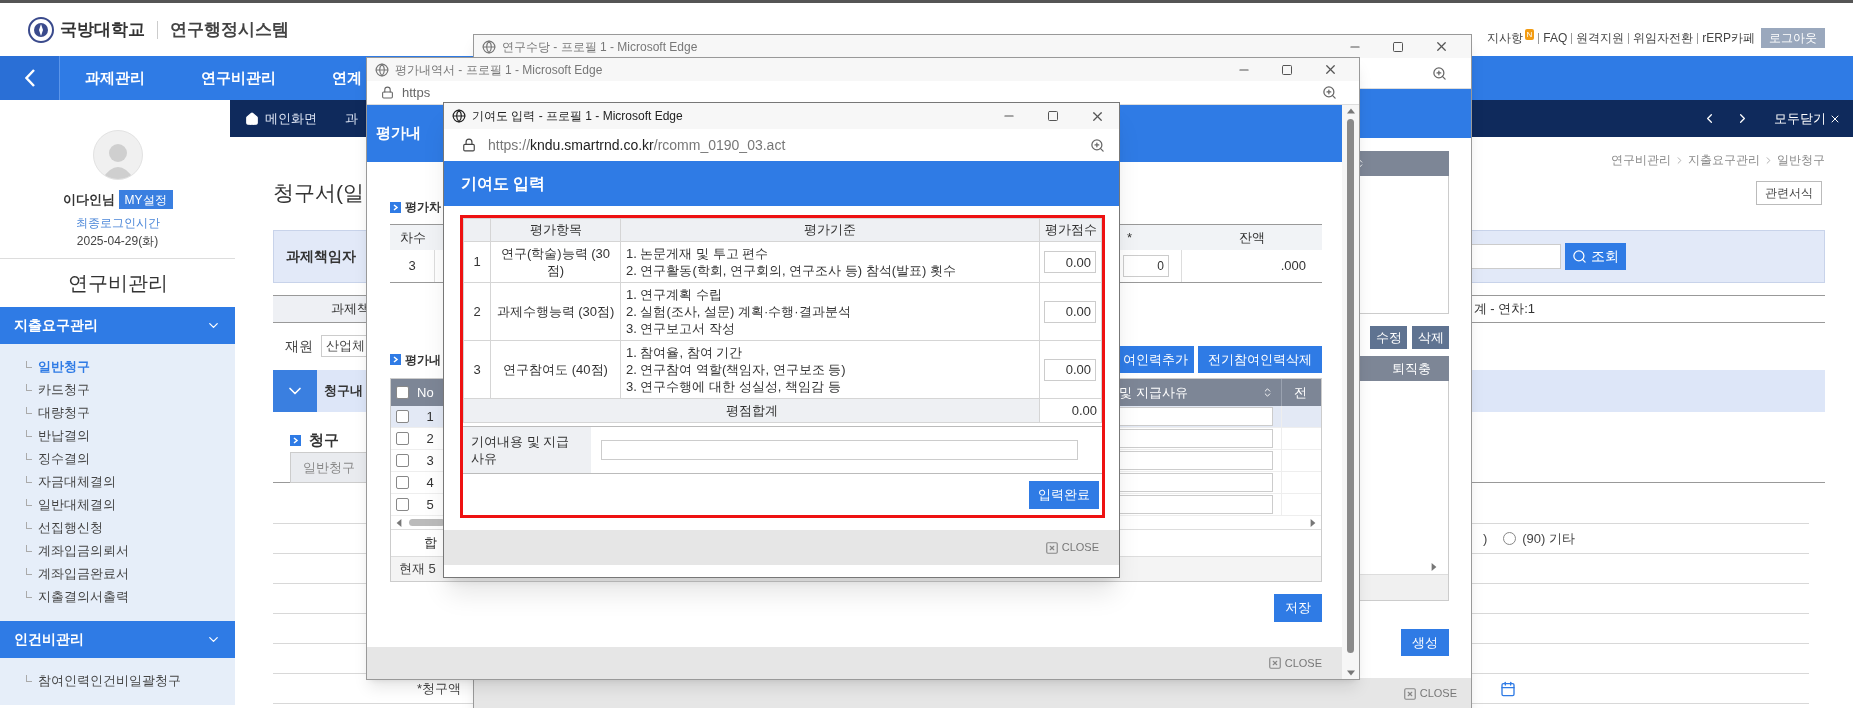 The height and width of the screenshot is (708, 1853). What do you see at coordinates (637, 145) in the screenshot?
I see `url-text: https://kndu.smartrnd.co.kr/rcomm_0190_03.act` at bounding box center [637, 145].